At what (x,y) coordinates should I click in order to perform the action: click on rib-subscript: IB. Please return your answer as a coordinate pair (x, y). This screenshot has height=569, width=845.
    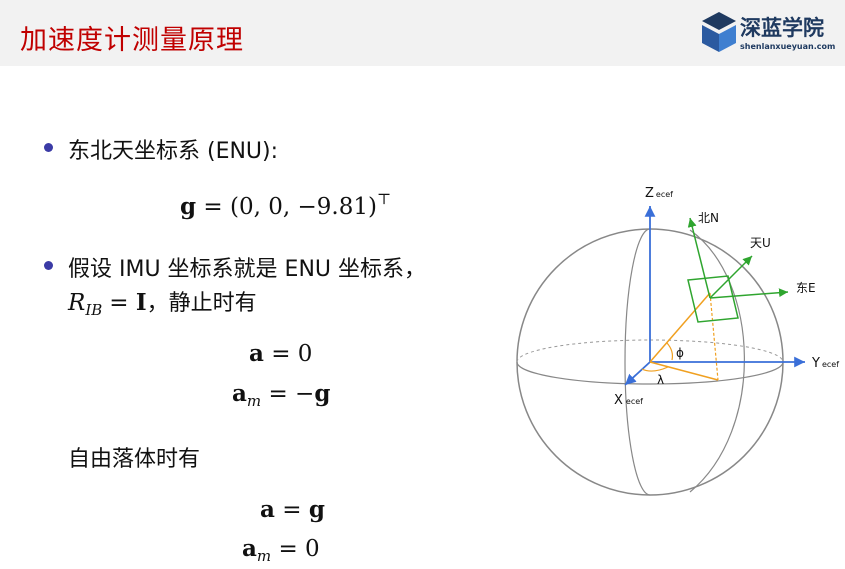
    Looking at the image, I should click on (94, 310).